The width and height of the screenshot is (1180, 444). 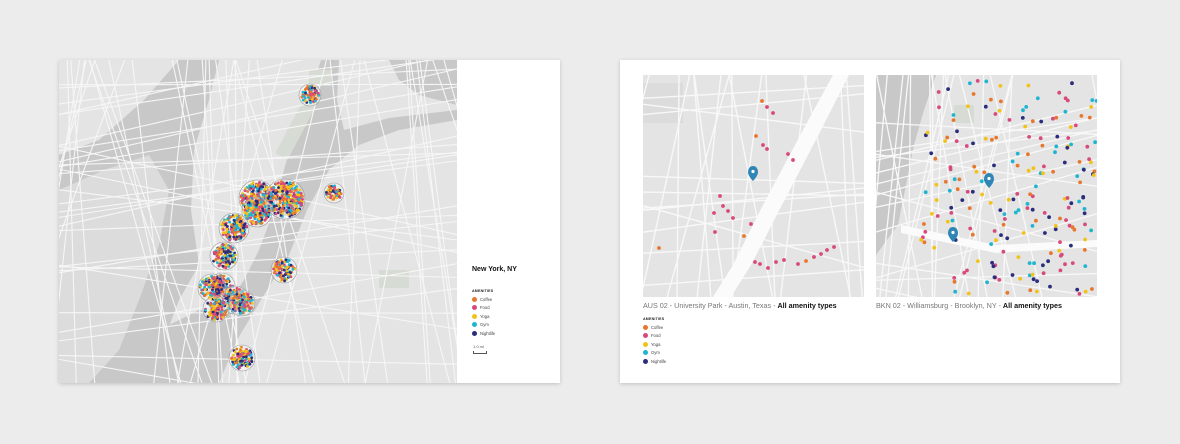 I want to click on gym-dot-icon, so click(x=645, y=353).